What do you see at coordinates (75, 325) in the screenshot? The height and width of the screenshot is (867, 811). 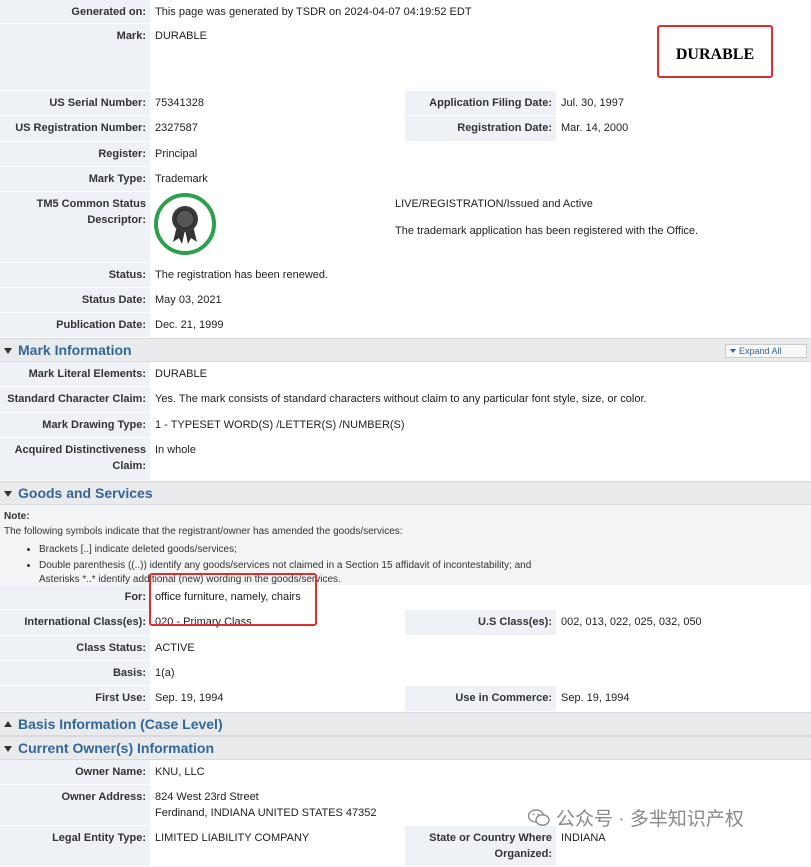 I see `publication-date-label: Publication Date:` at bounding box center [75, 325].